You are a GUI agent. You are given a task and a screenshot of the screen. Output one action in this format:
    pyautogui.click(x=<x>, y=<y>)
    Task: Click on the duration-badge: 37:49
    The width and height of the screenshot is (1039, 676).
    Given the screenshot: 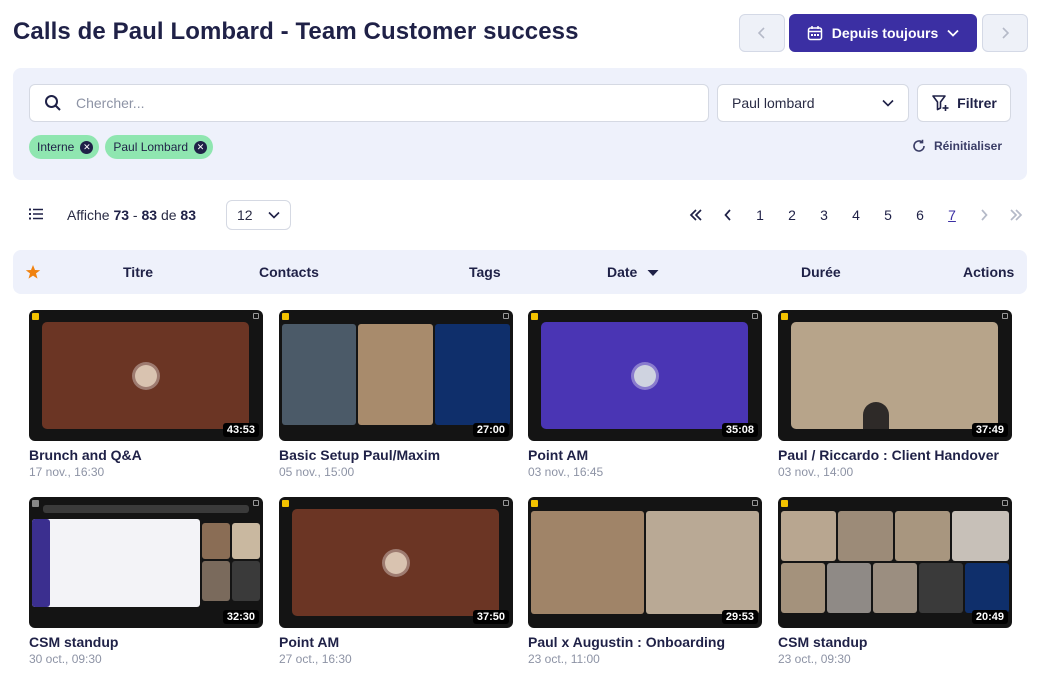 What is the action you would take?
    pyautogui.click(x=989, y=430)
    